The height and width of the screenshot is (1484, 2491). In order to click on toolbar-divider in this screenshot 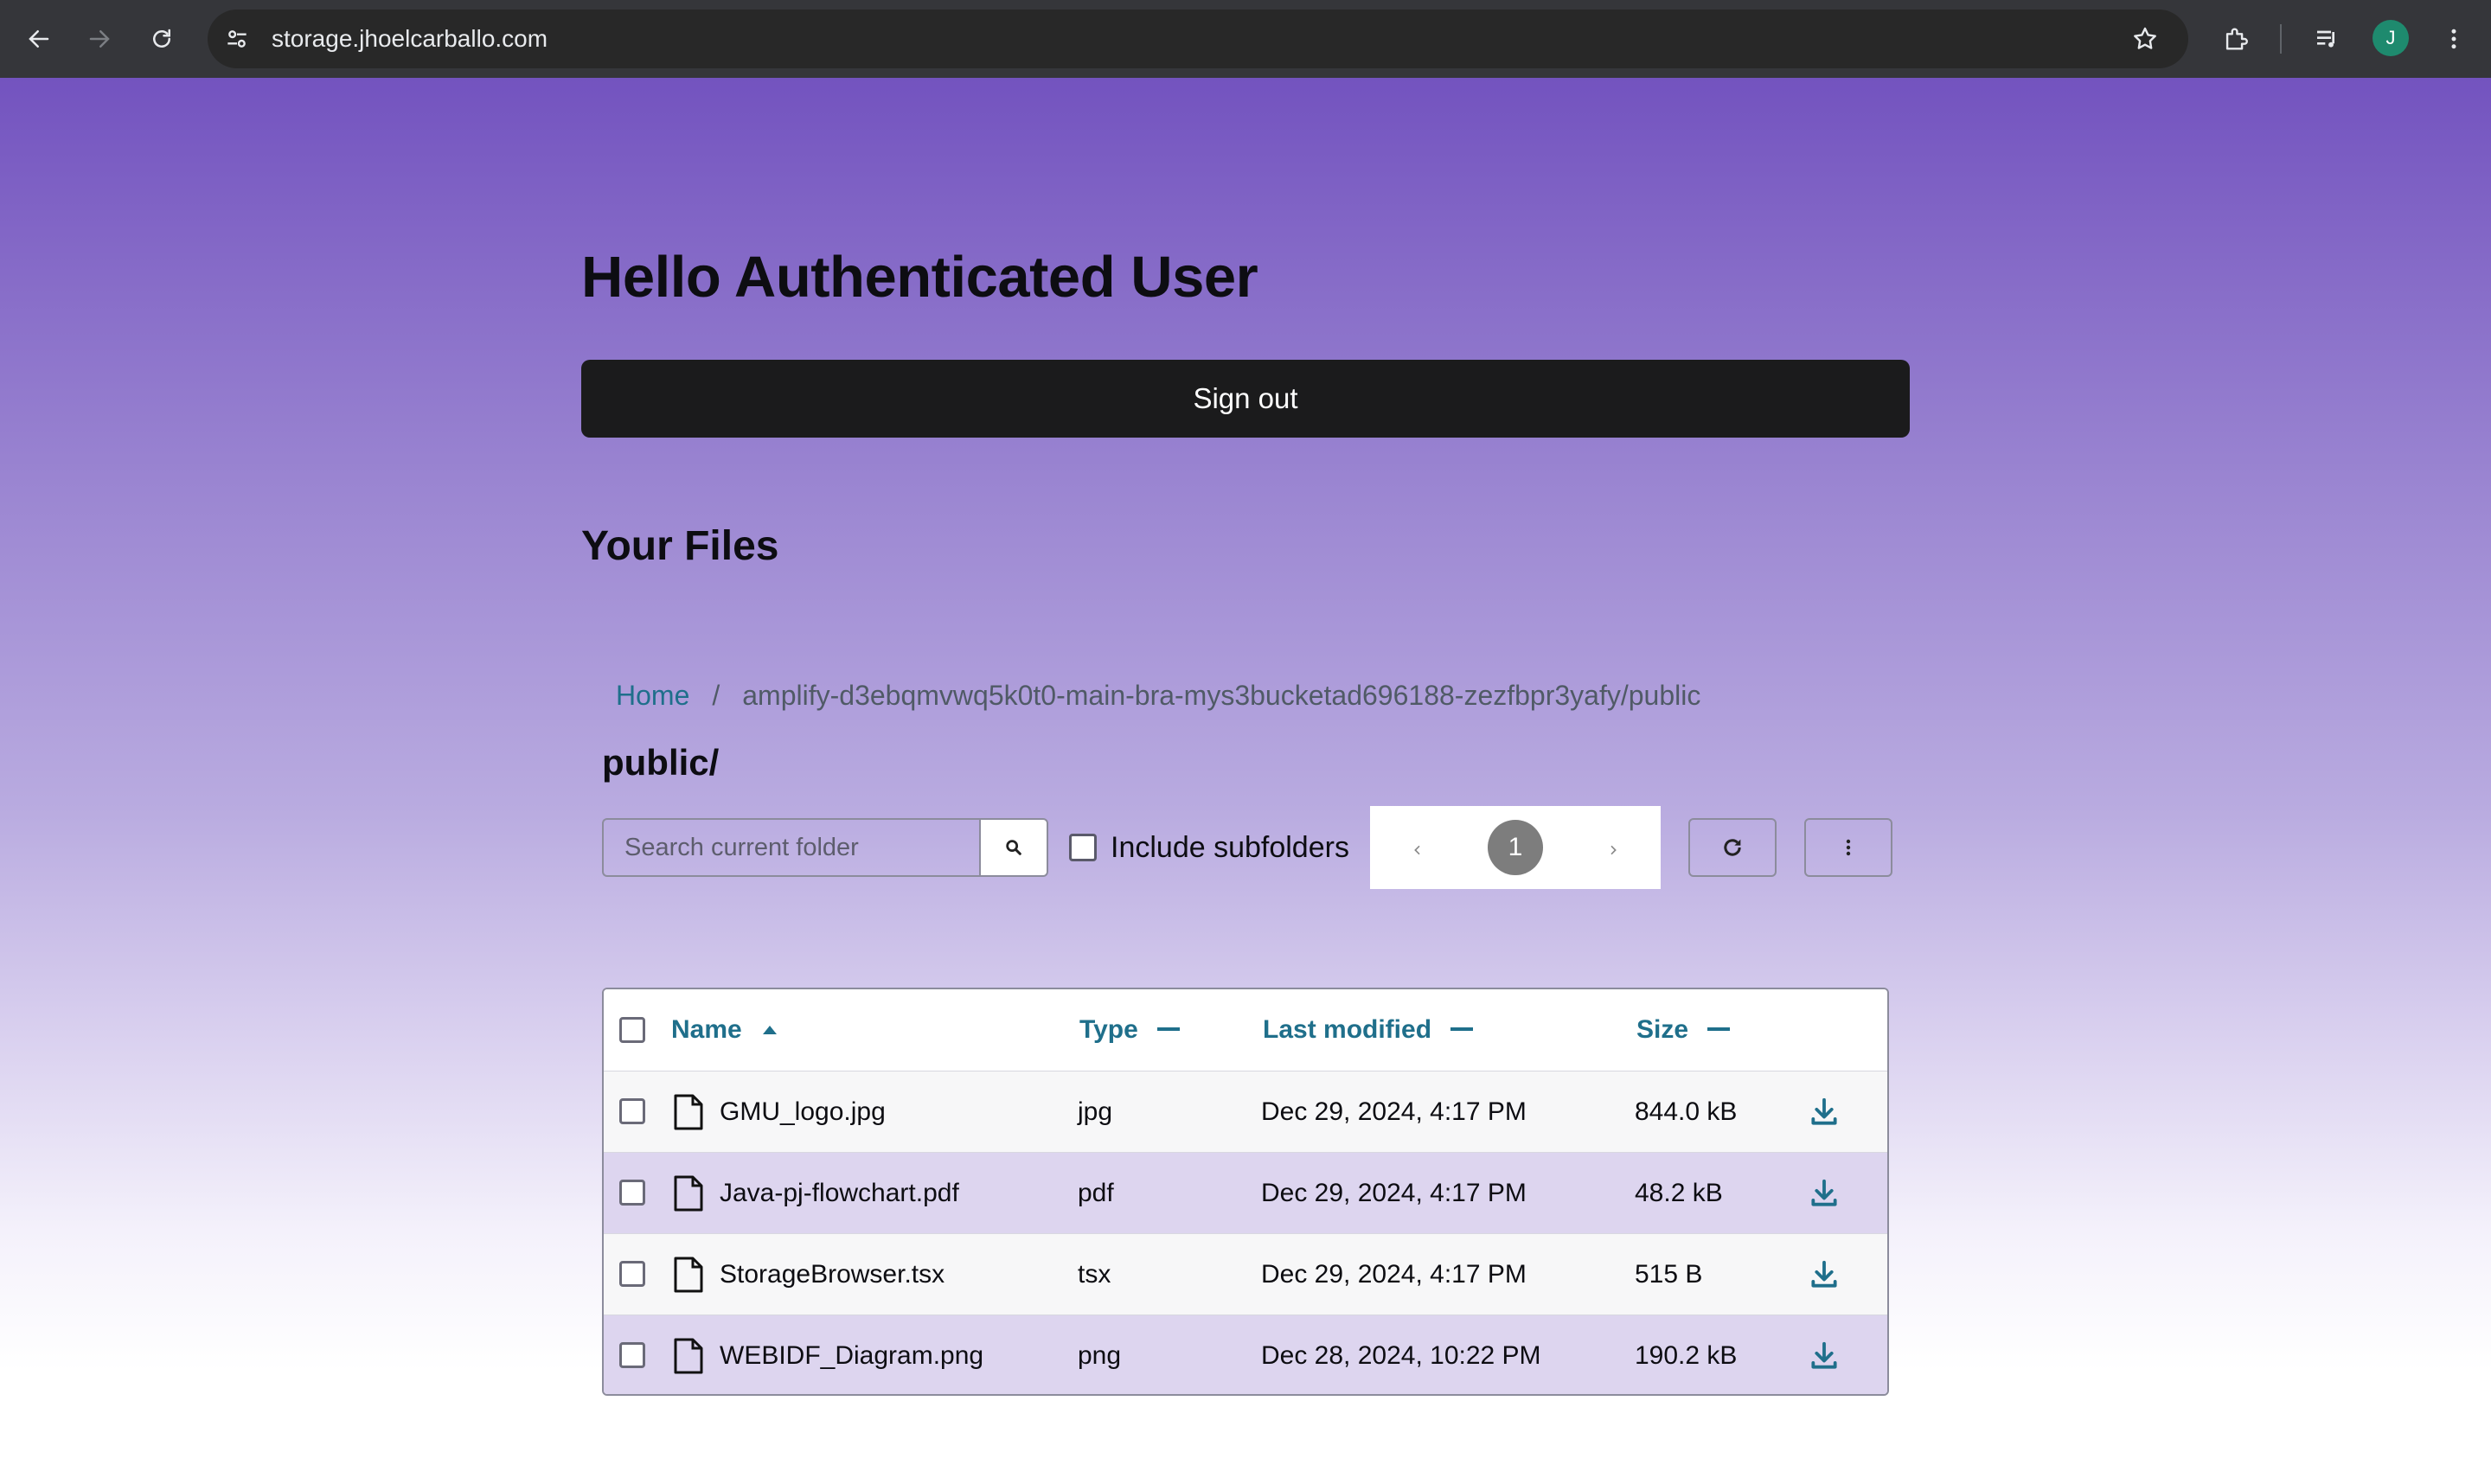, I will do `click(2281, 39)`.